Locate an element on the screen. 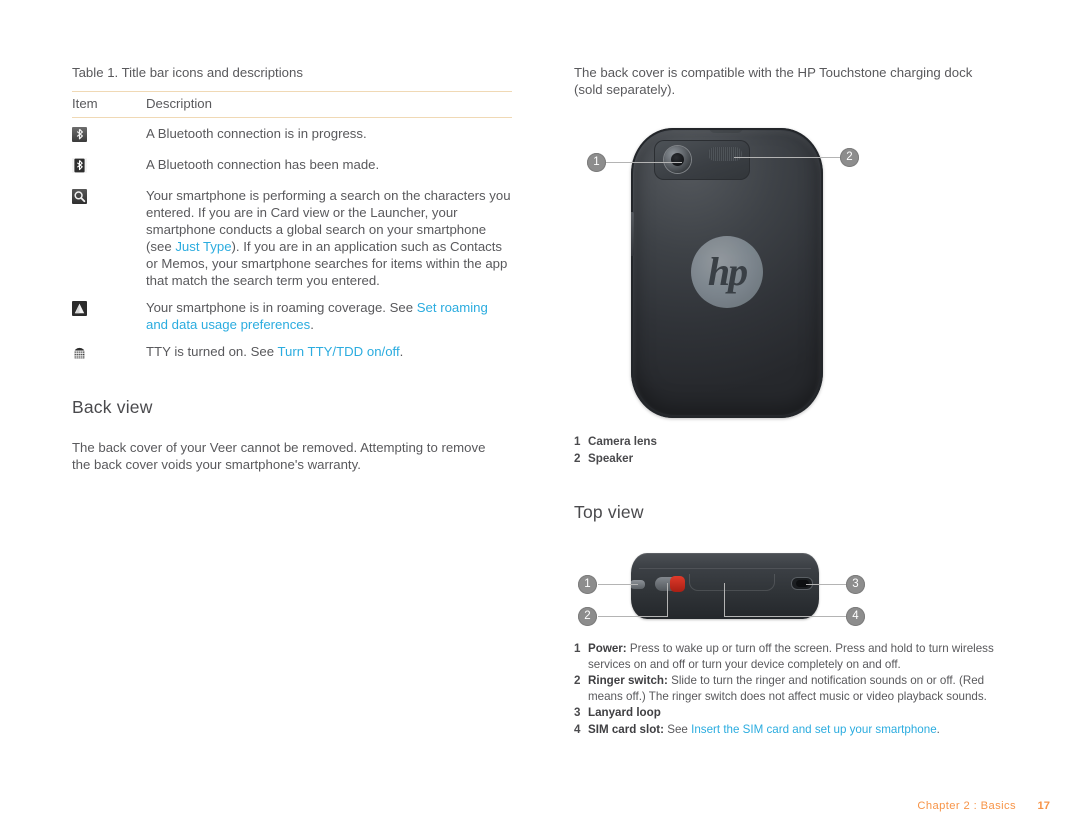 This screenshot has height=834, width=1080. tty-icon is located at coordinates (79, 352).